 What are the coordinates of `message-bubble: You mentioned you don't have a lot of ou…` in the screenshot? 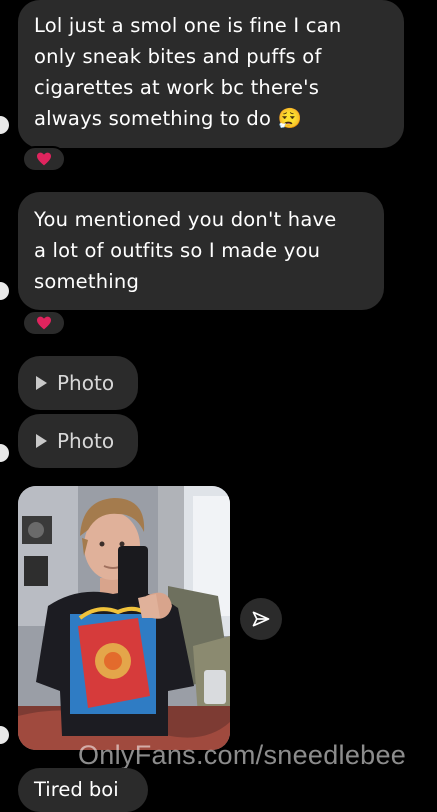 It's located at (201, 251).